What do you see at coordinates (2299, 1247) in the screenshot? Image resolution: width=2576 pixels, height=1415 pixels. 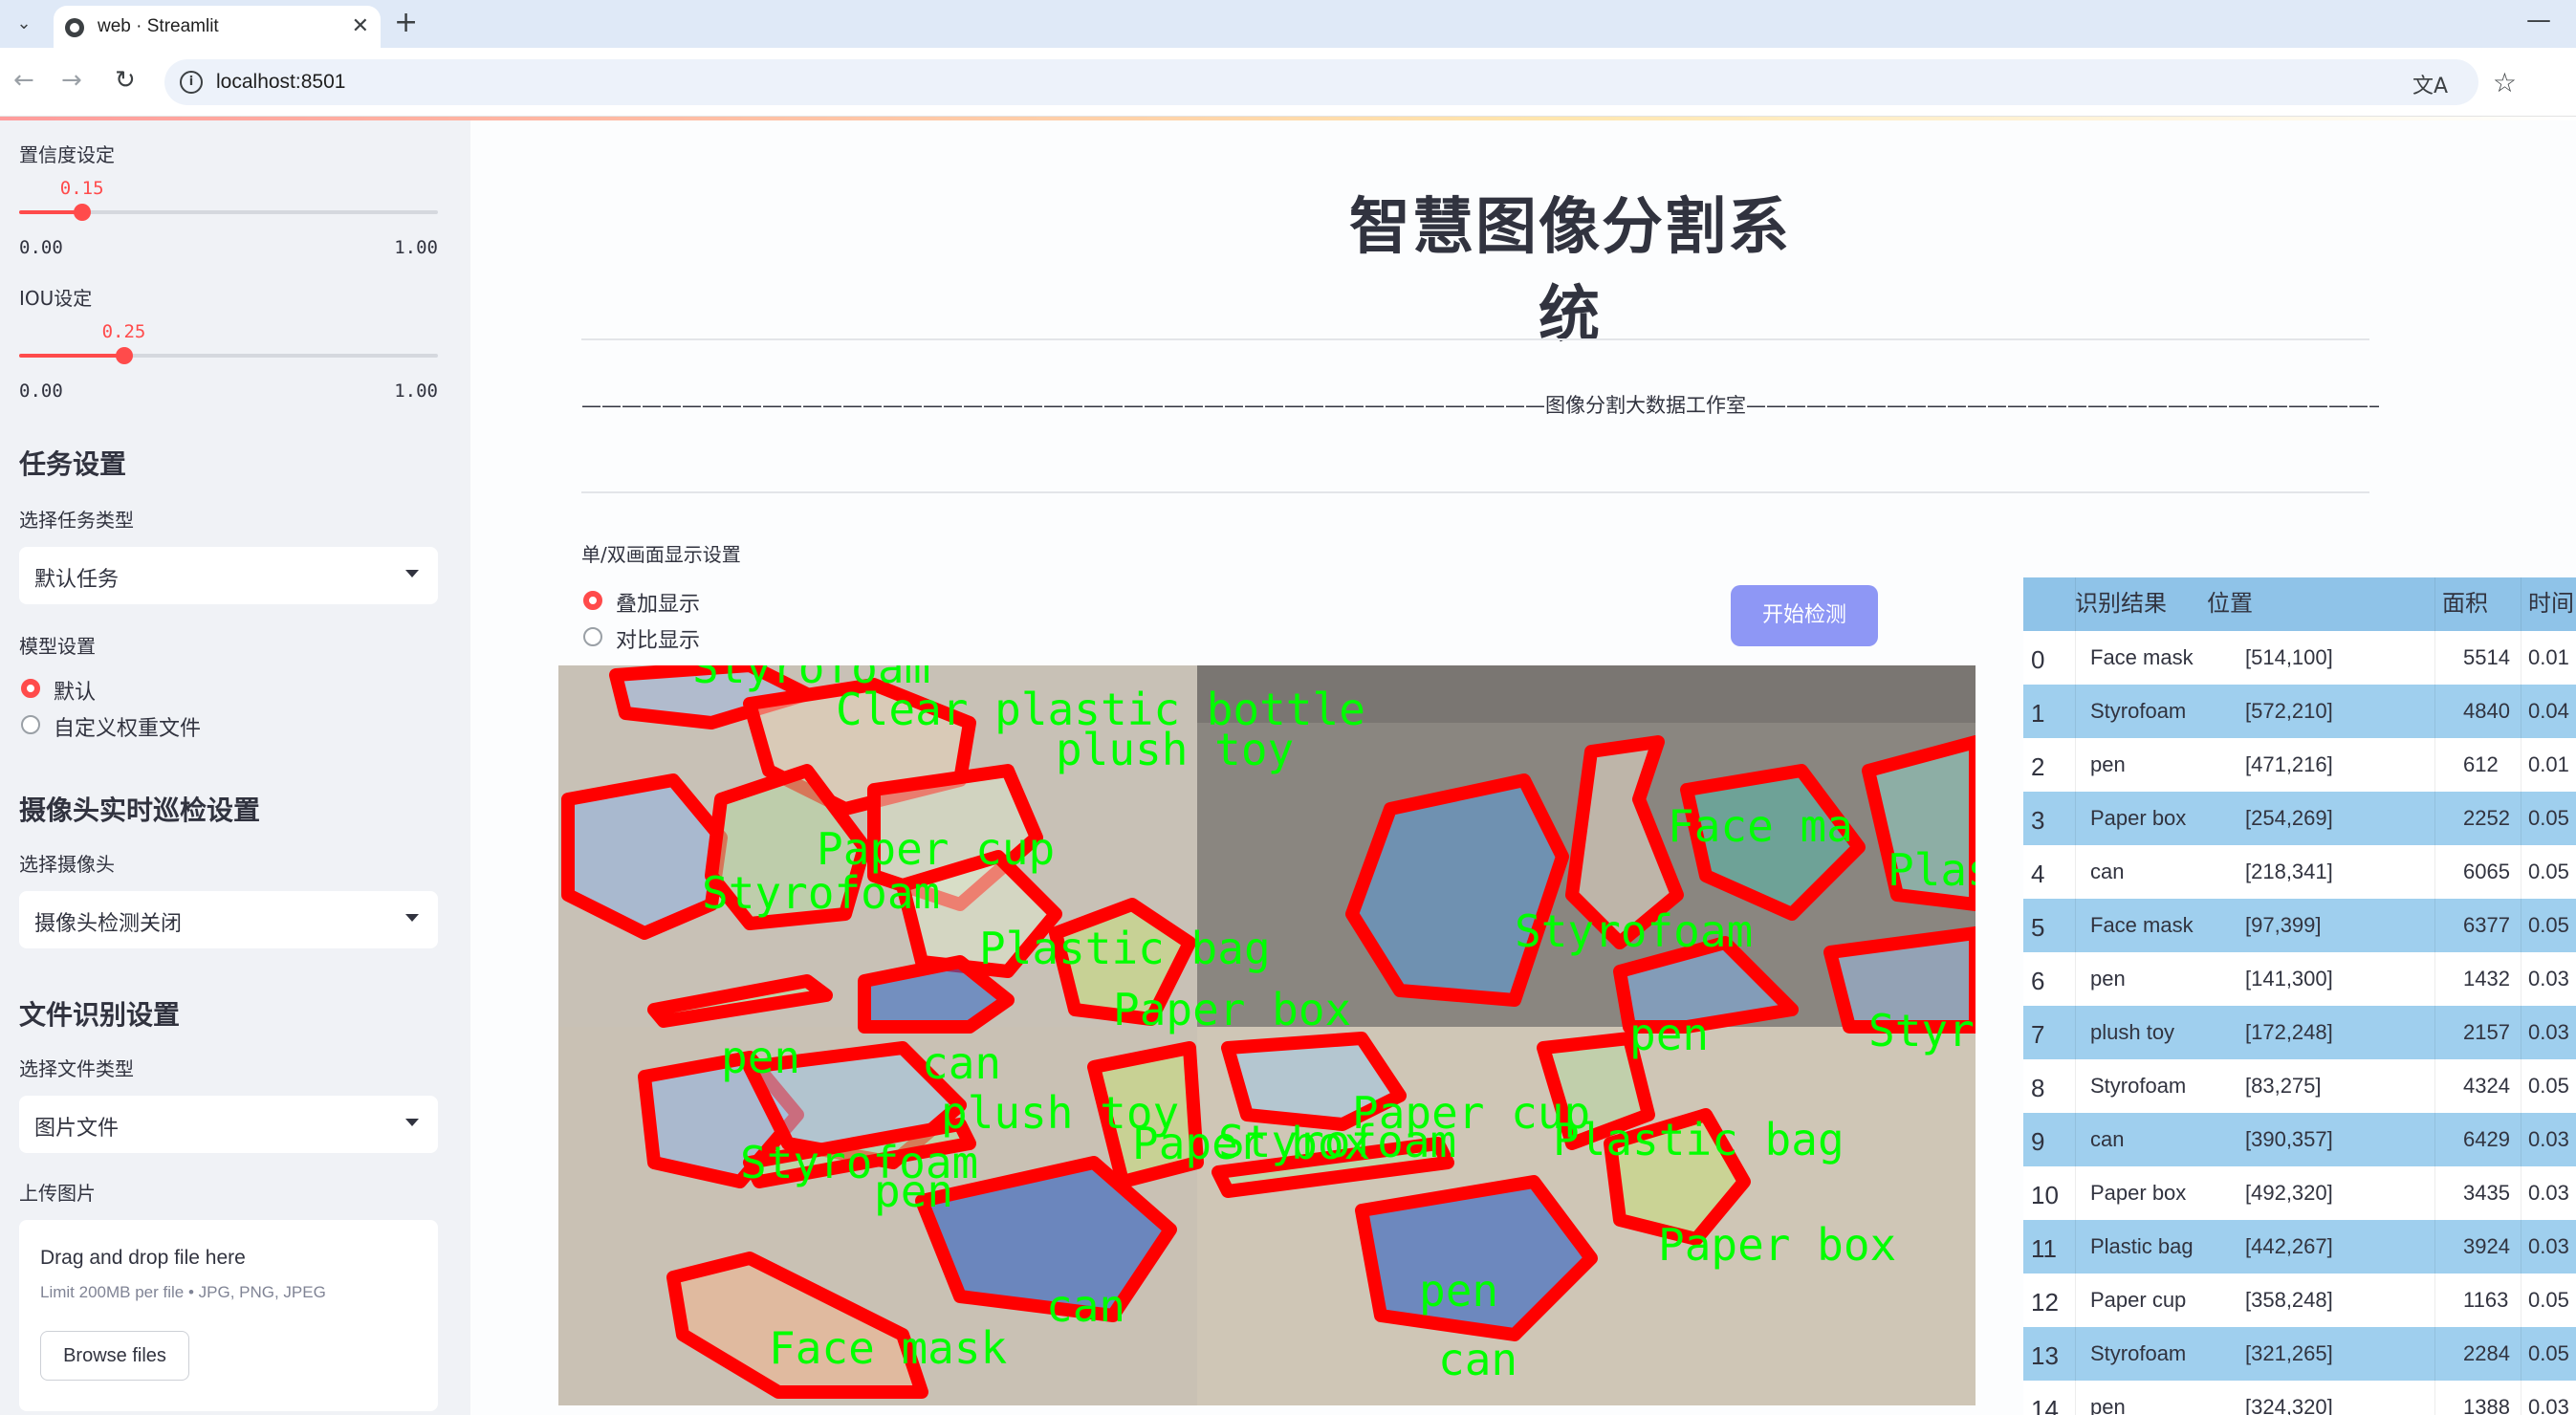 I see `table-row: 11 Plastic bag [442,267] 3924 0.03` at bounding box center [2299, 1247].